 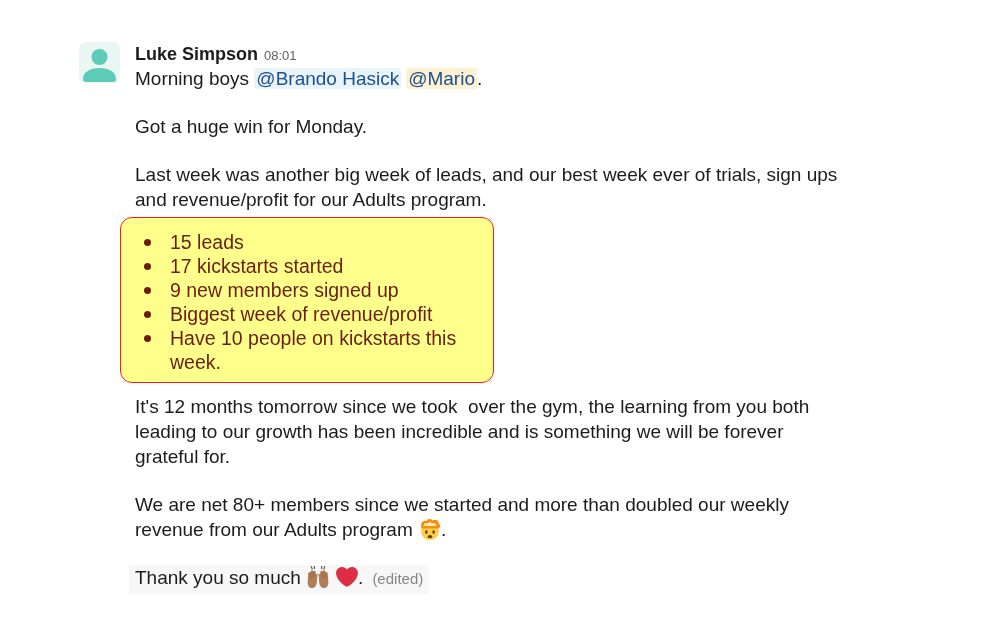 What do you see at coordinates (472, 431) in the screenshot?
I see `message-text: It's 12 months tomorrow since we took over the gym, the learning from you both leading to our growth has been incredible and is something we will be forever grateful for.` at bounding box center [472, 431].